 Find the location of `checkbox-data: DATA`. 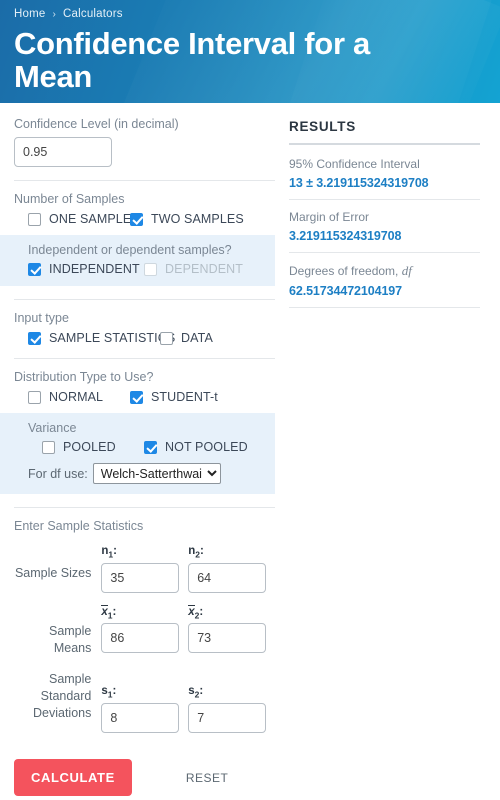

checkbox-data: DATA is located at coordinates (186, 338).